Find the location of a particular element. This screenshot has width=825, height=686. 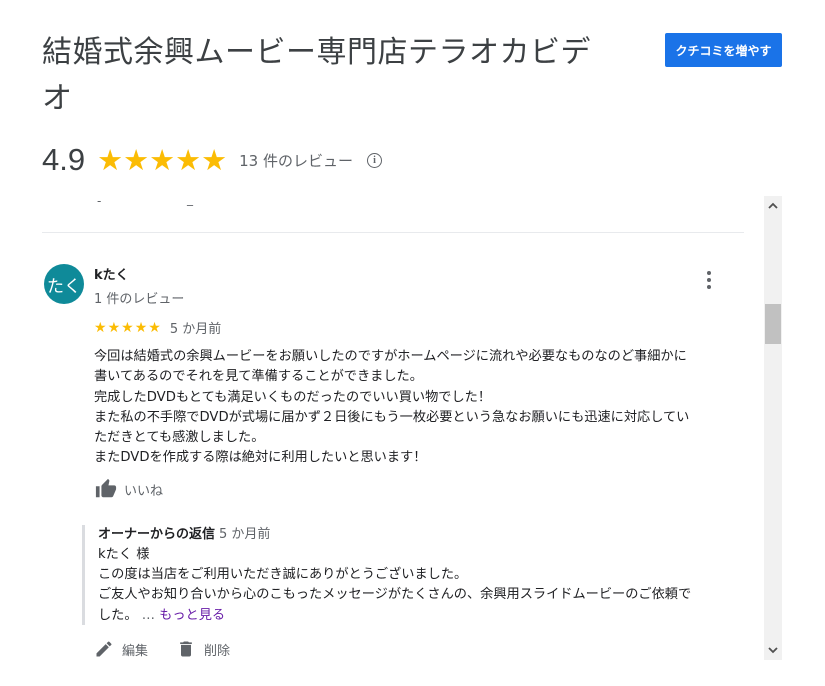

owner-reply-line: kたく 様 is located at coordinates (124, 554).